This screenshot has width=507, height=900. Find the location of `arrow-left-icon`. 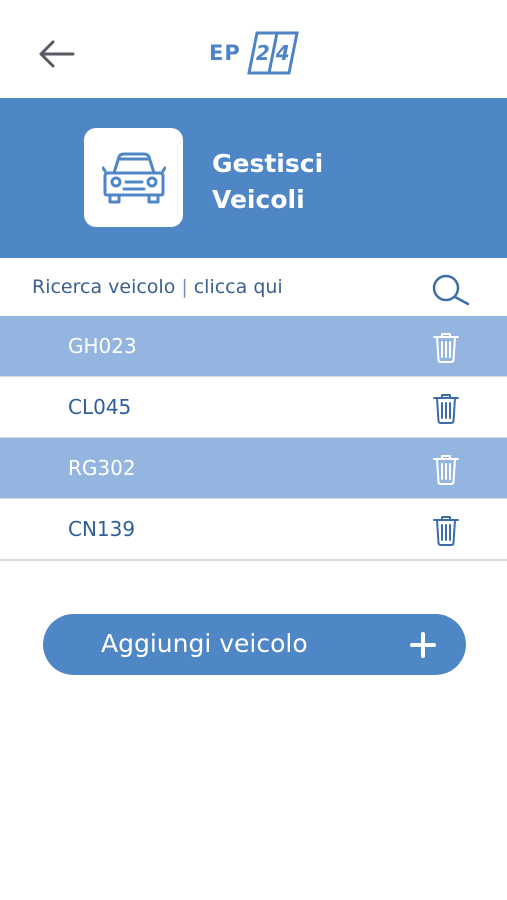

arrow-left-icon is located at coordinates (57, 54).